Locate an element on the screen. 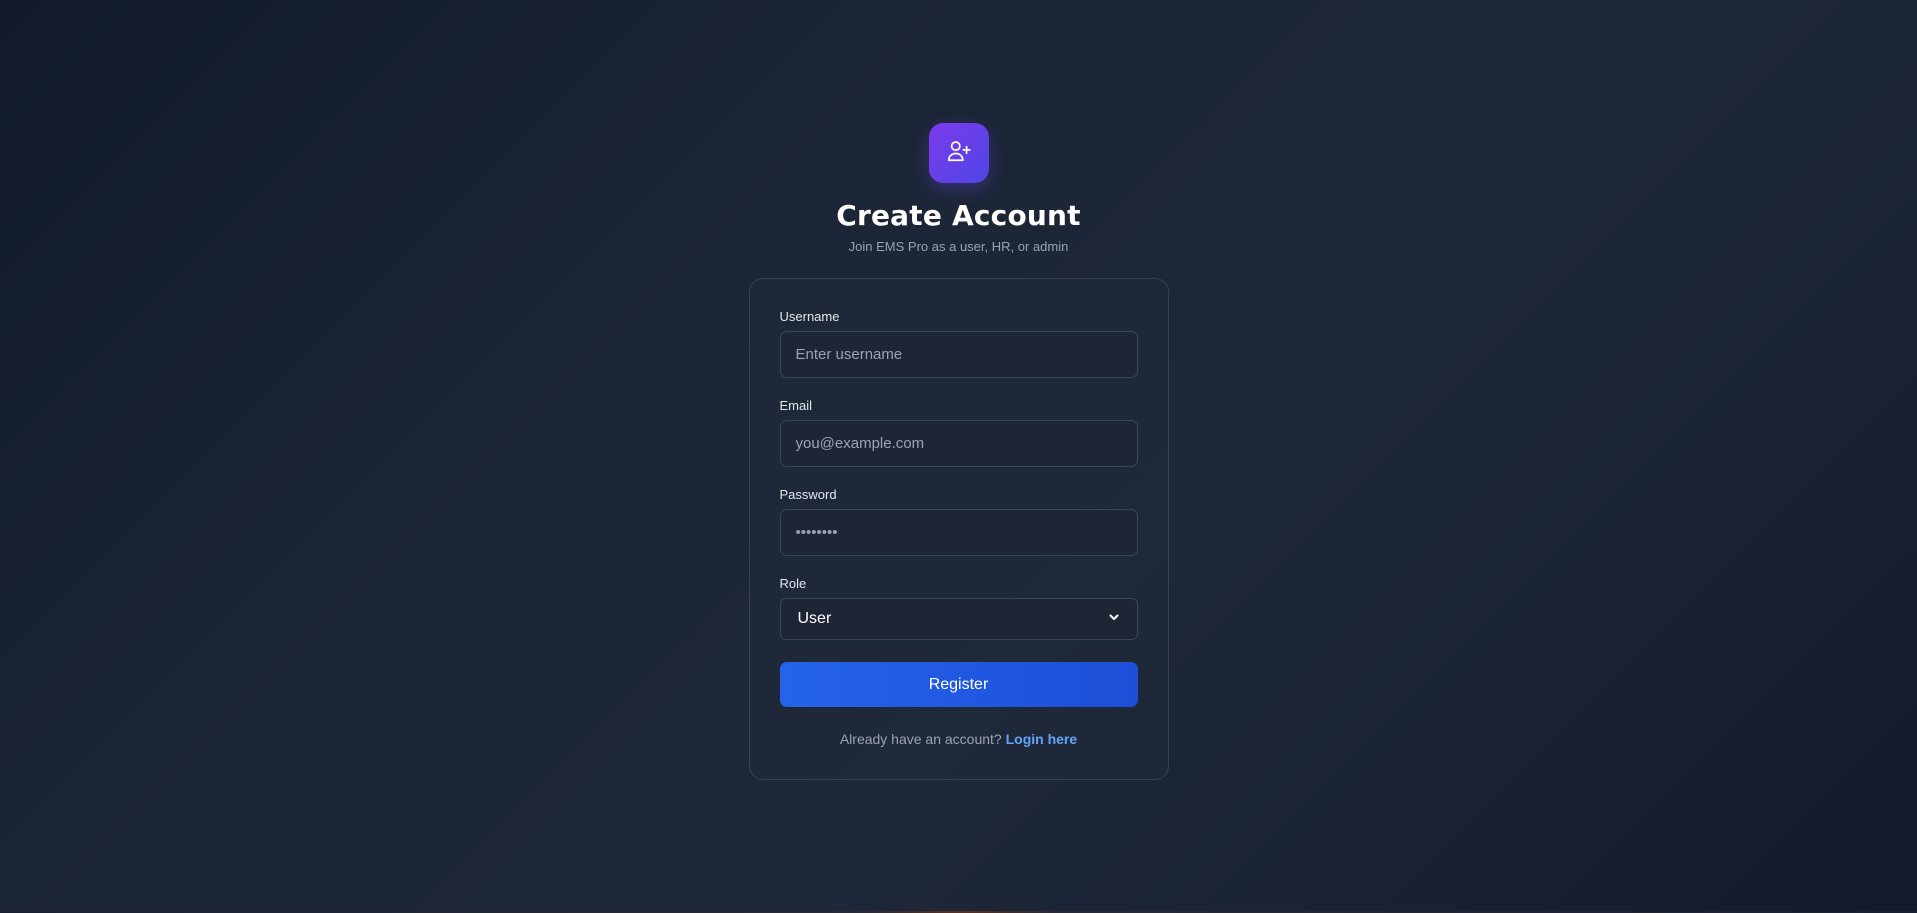 Image resolution: width=1917 pixels, height=913 pixels. role-field-group: Role User is located at coordinates (958, 608).